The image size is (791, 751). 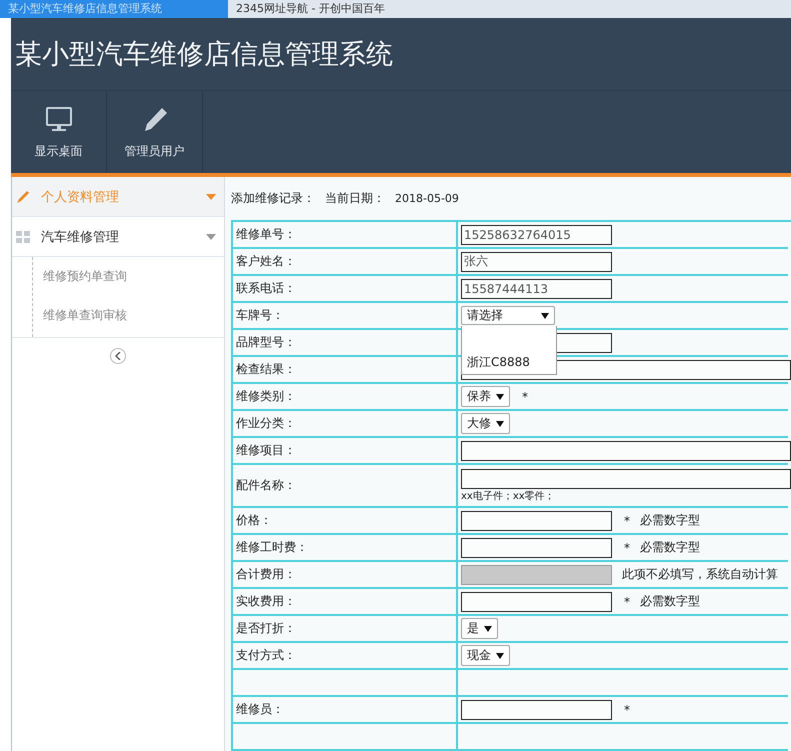 I want to click on field-hint: xx电子件；xx零件；, so click(x=508, y=496).